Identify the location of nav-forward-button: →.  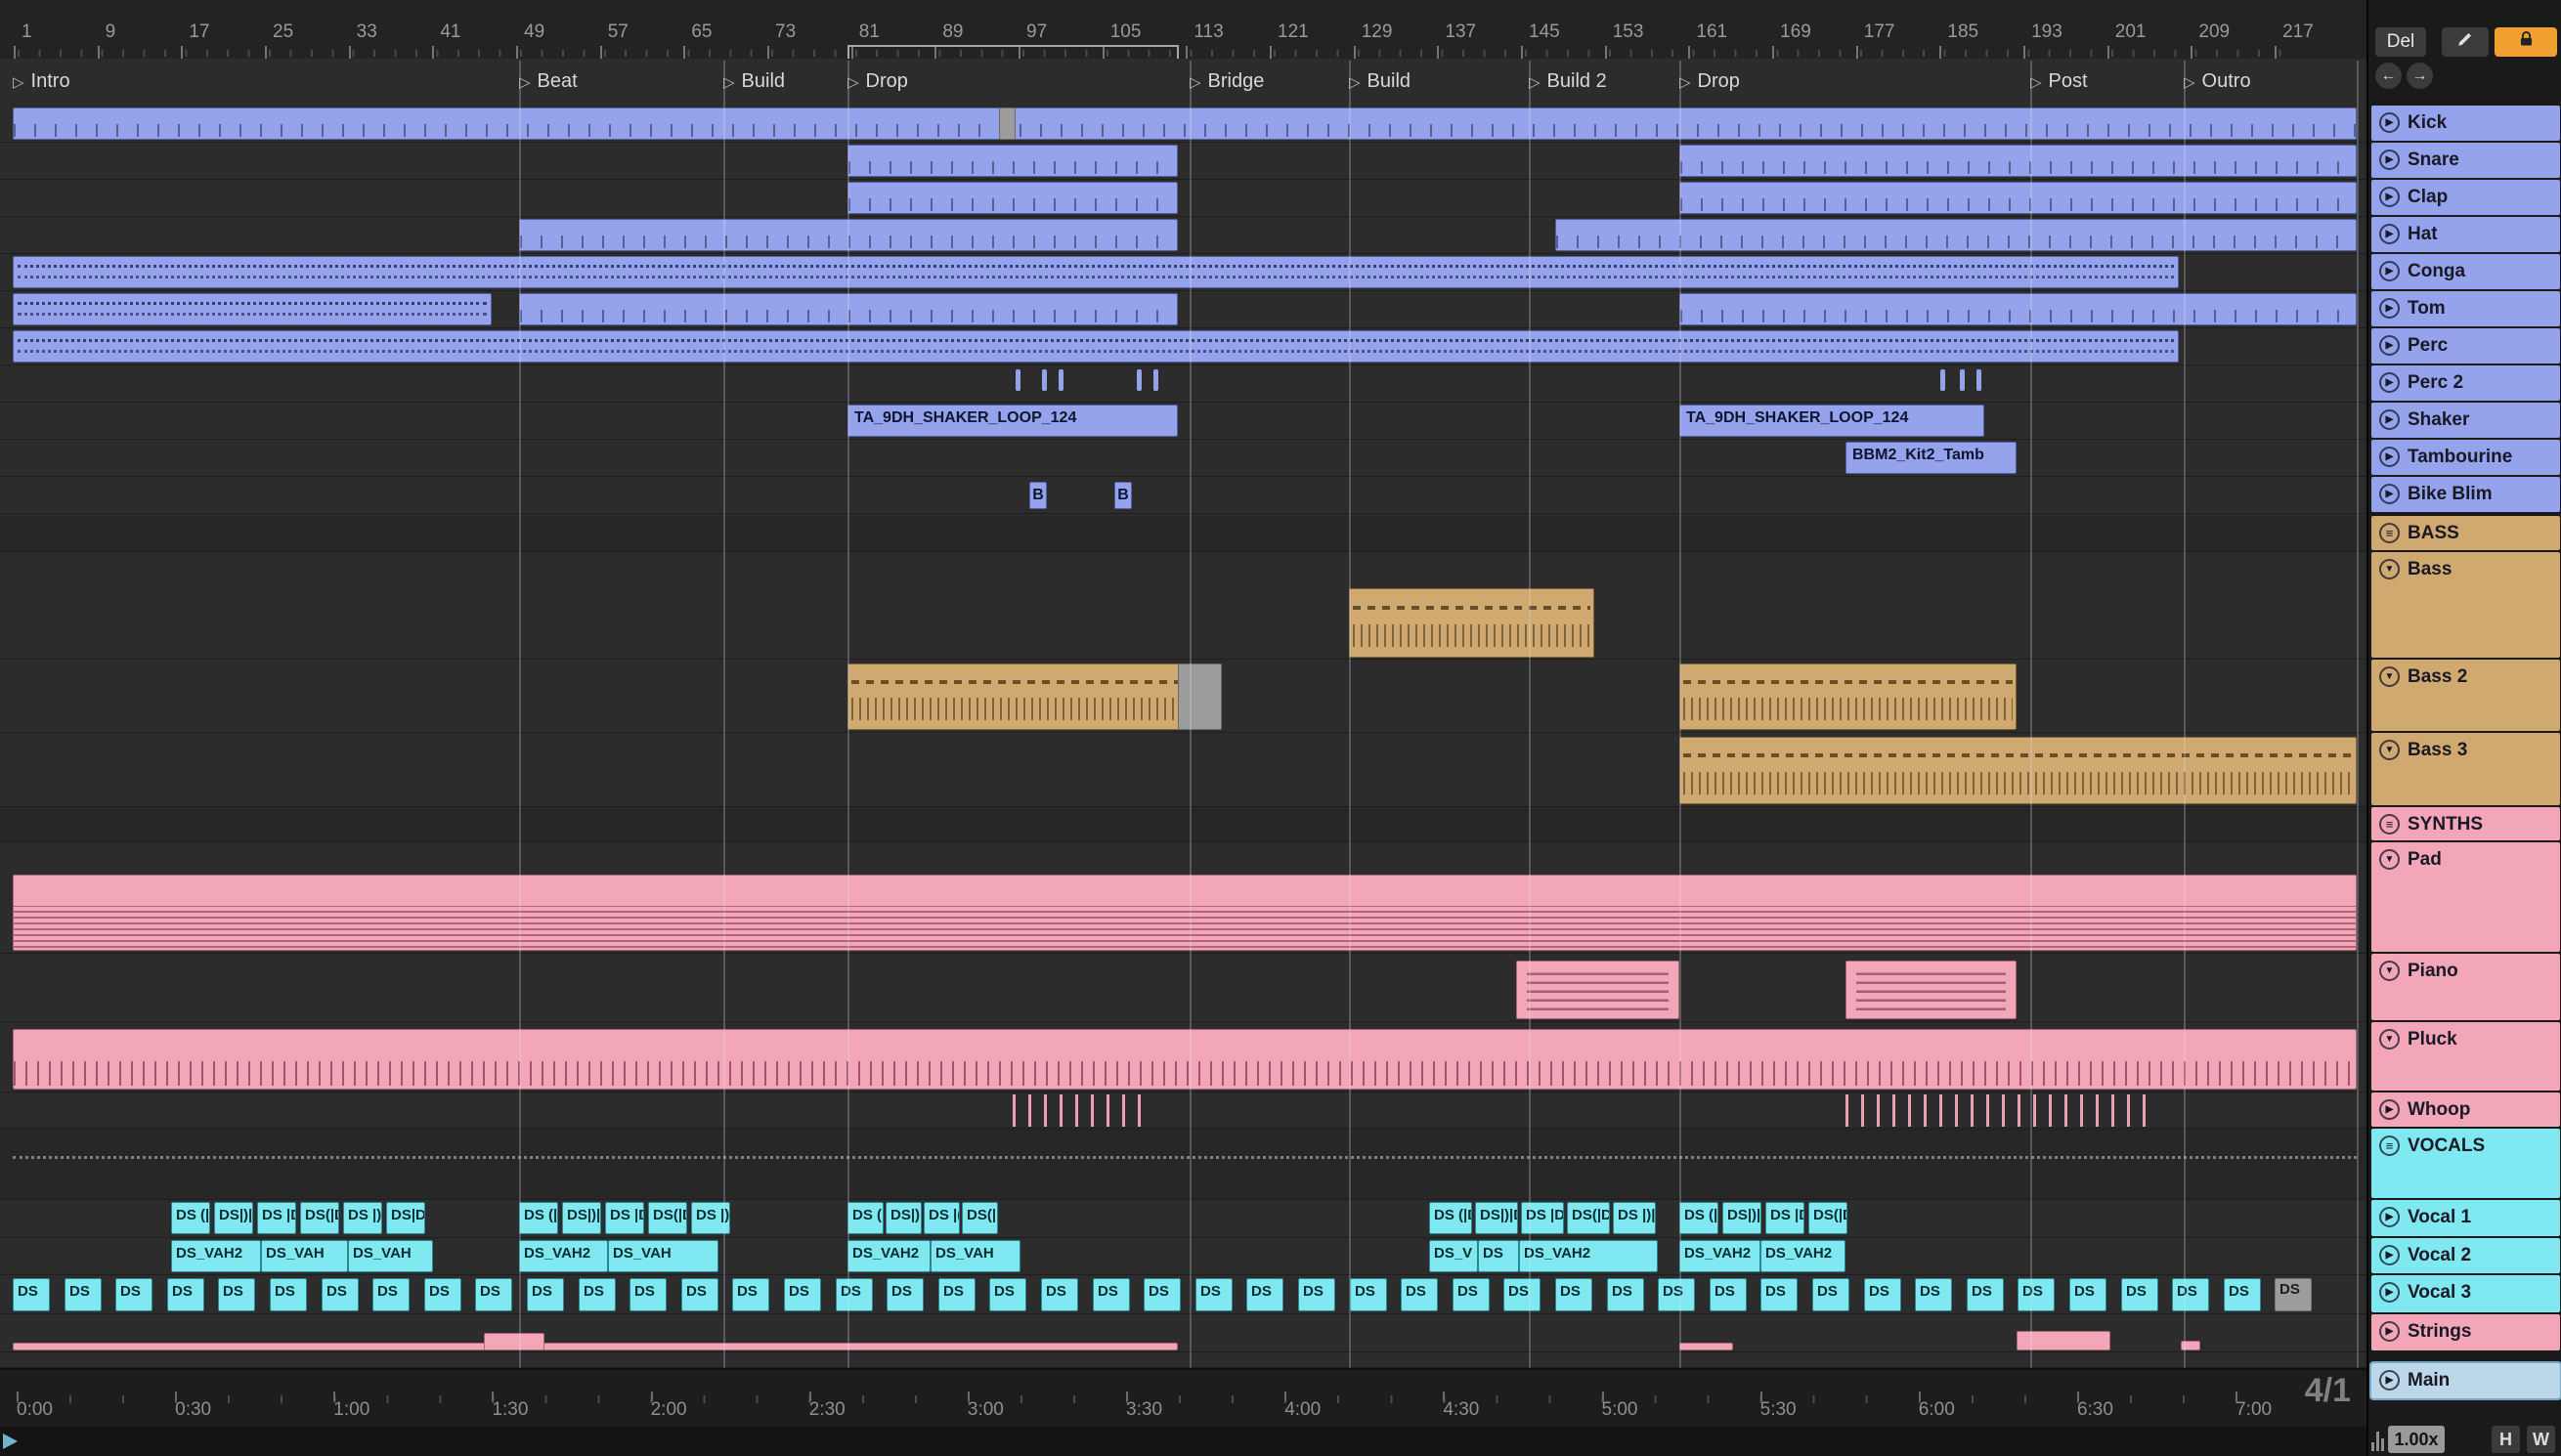
(2420, 76).